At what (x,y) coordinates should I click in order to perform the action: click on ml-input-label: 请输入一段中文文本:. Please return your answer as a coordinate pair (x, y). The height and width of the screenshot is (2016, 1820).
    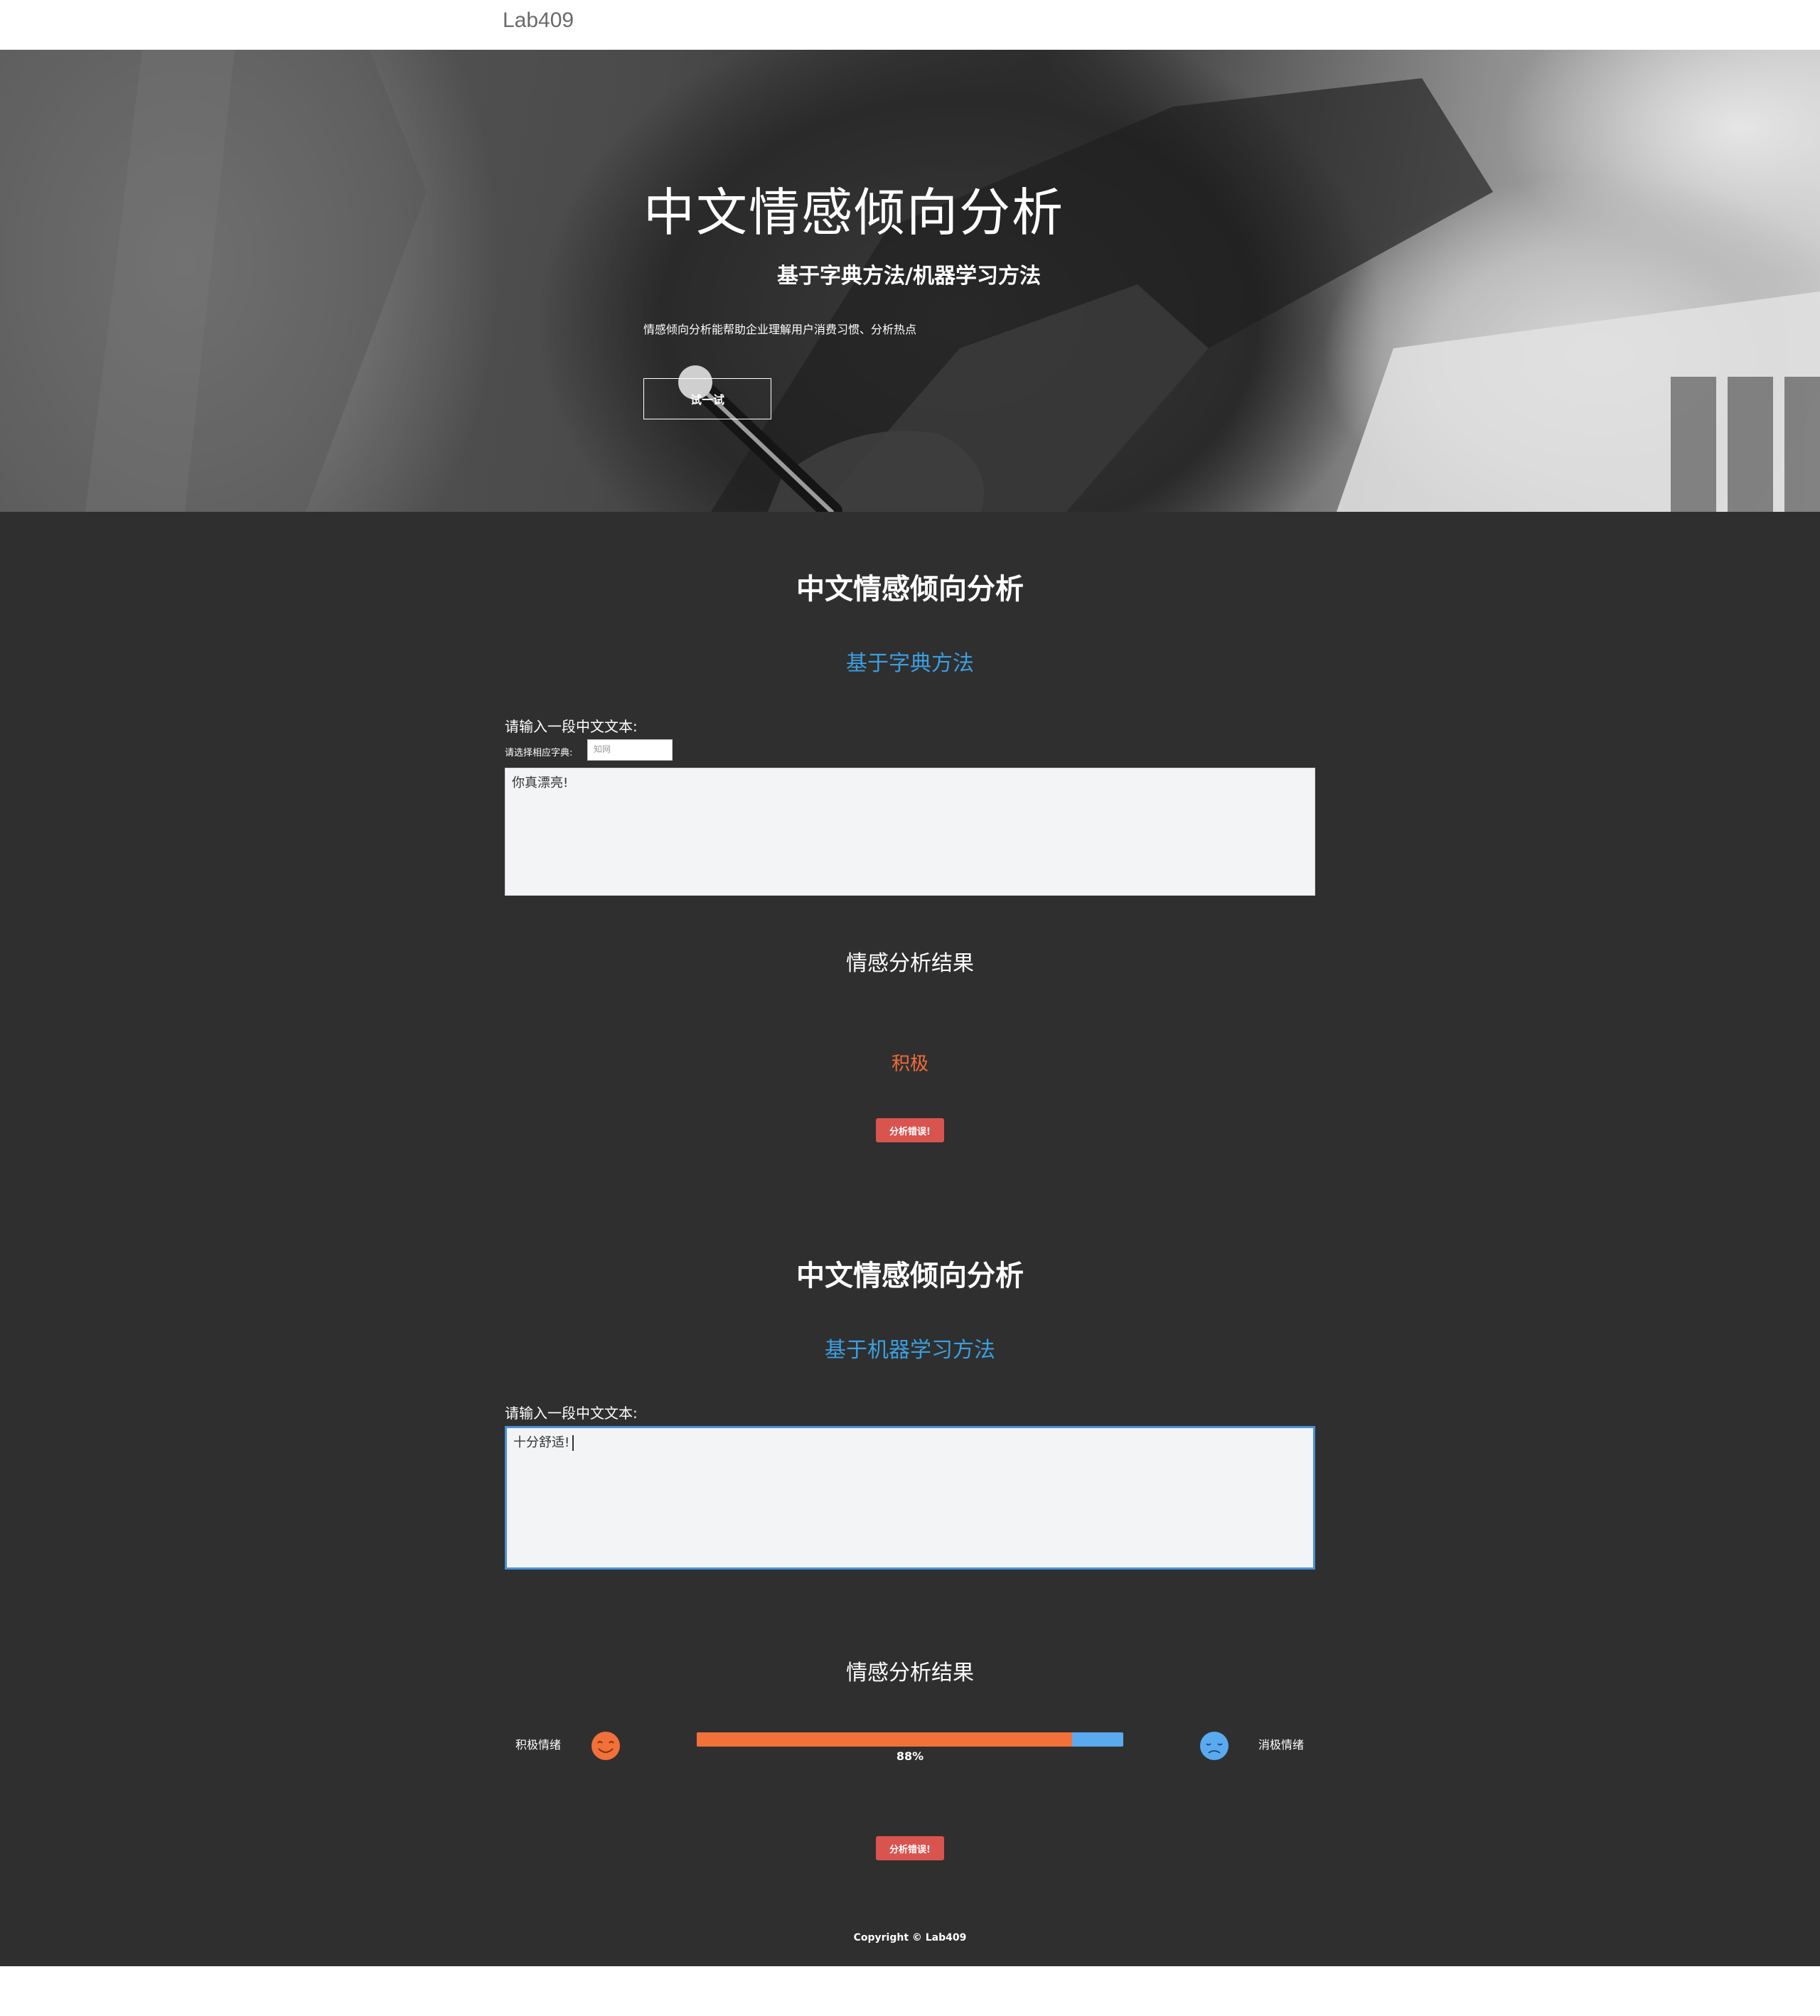
    Looking at the image, I should click on (572, 1414).